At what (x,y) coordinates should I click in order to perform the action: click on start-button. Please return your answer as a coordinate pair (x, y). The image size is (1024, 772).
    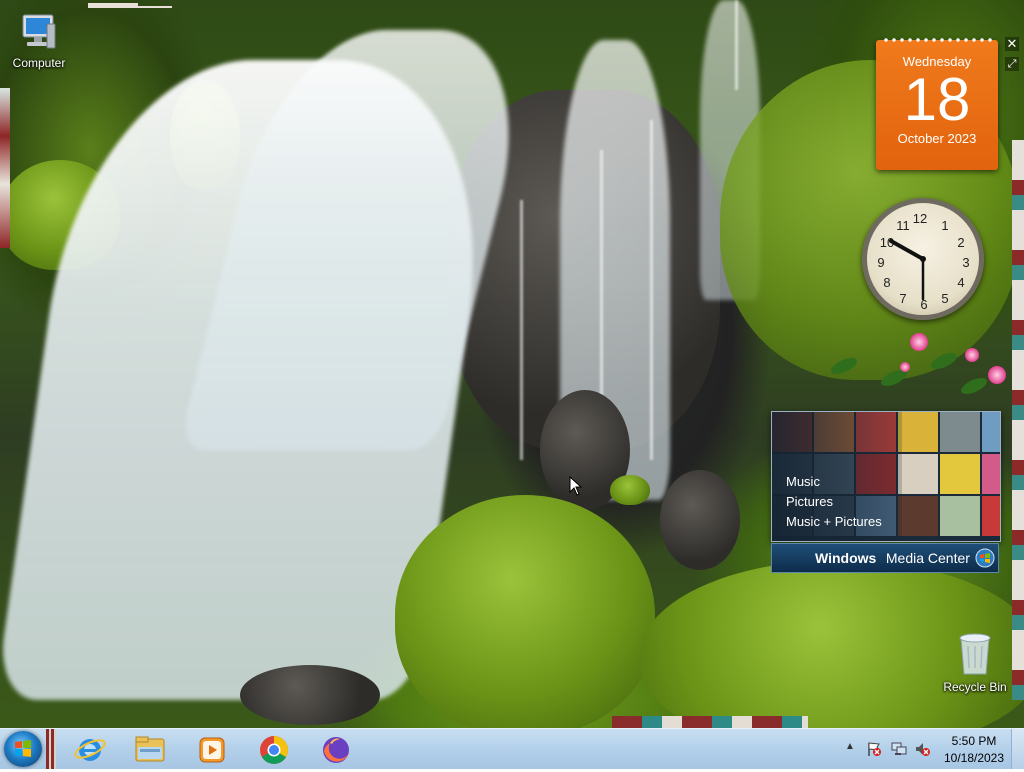
    Looking at the image, I should click on (23, 749).